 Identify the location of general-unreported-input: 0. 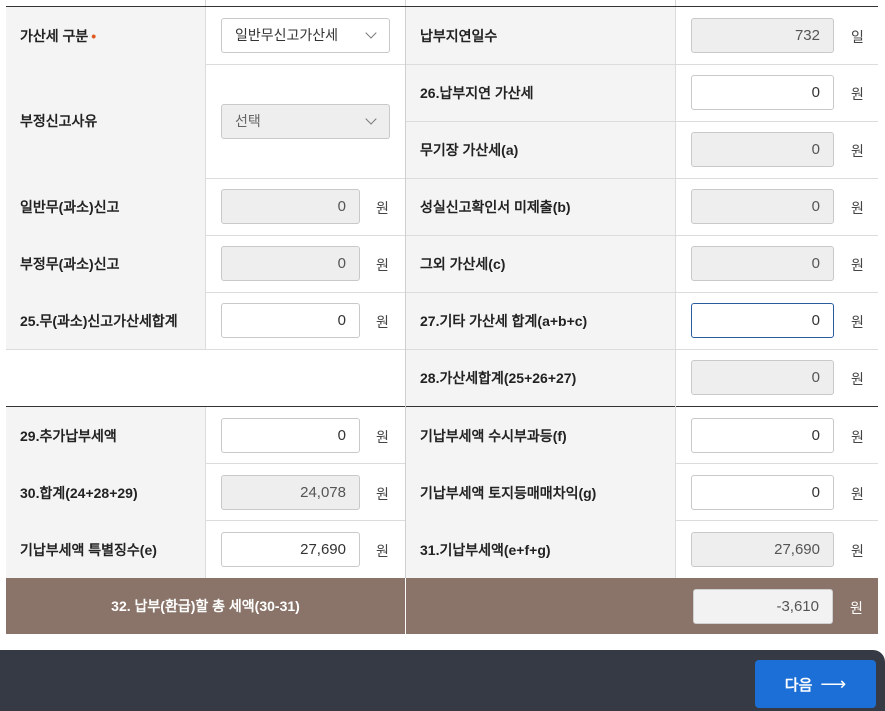
(290, 206).